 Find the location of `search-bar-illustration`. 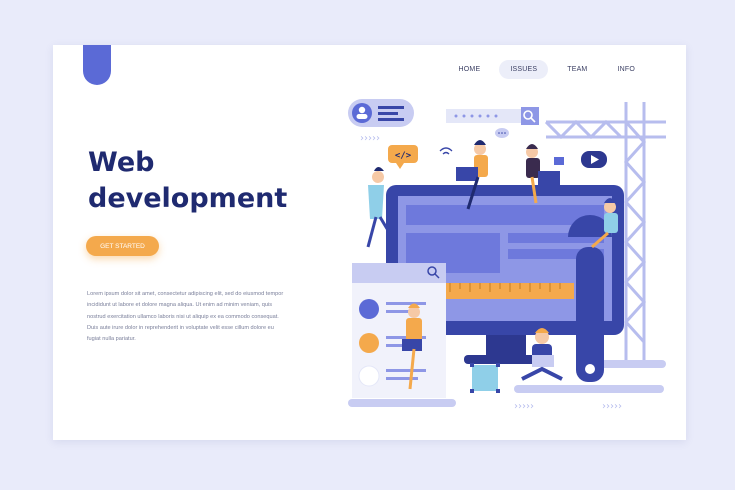

search-bar-illustration is located at coordinates (492, 116).